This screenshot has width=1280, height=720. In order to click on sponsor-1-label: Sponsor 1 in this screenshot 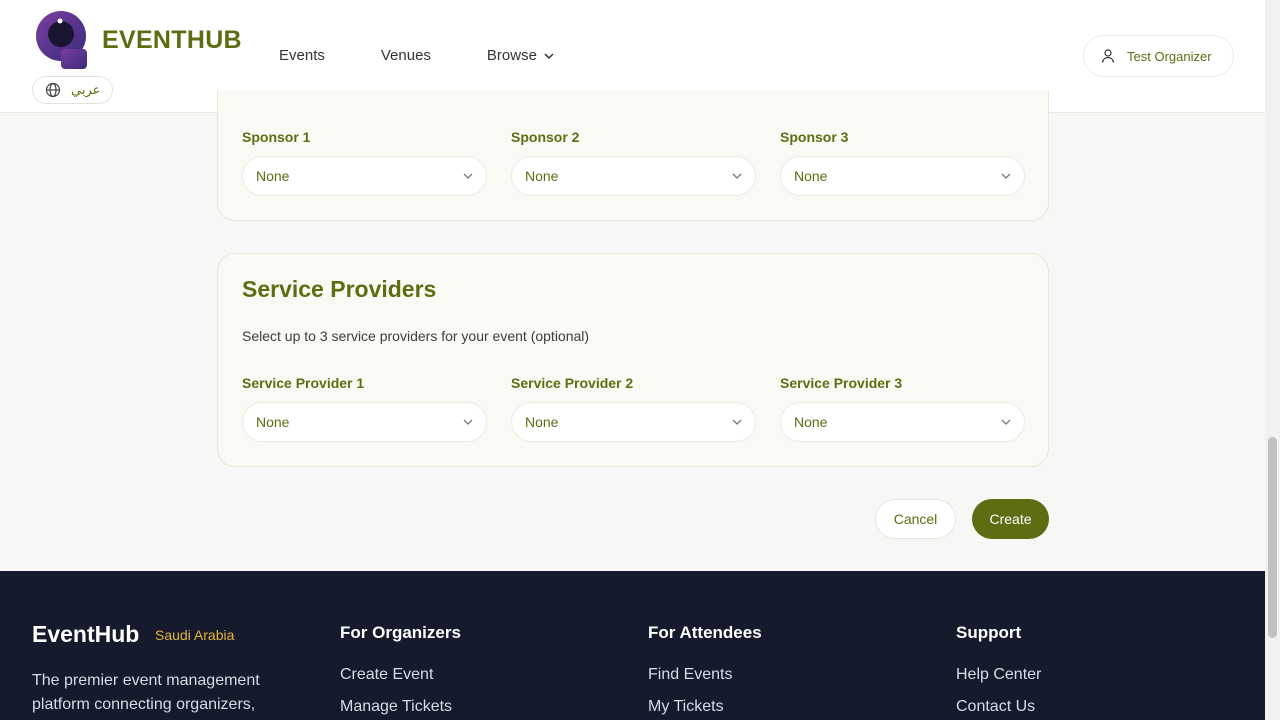, I will do `click(276, 137)`.